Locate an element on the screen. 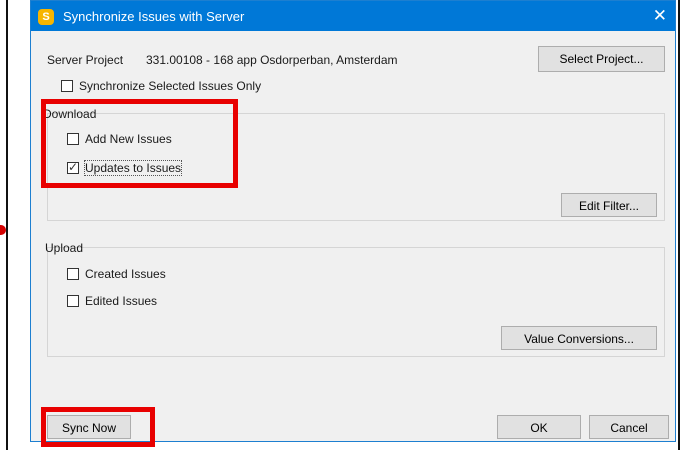 The width and height of the screenshot is (683, 450). app-icon: S is located at coordinates (46, 17).